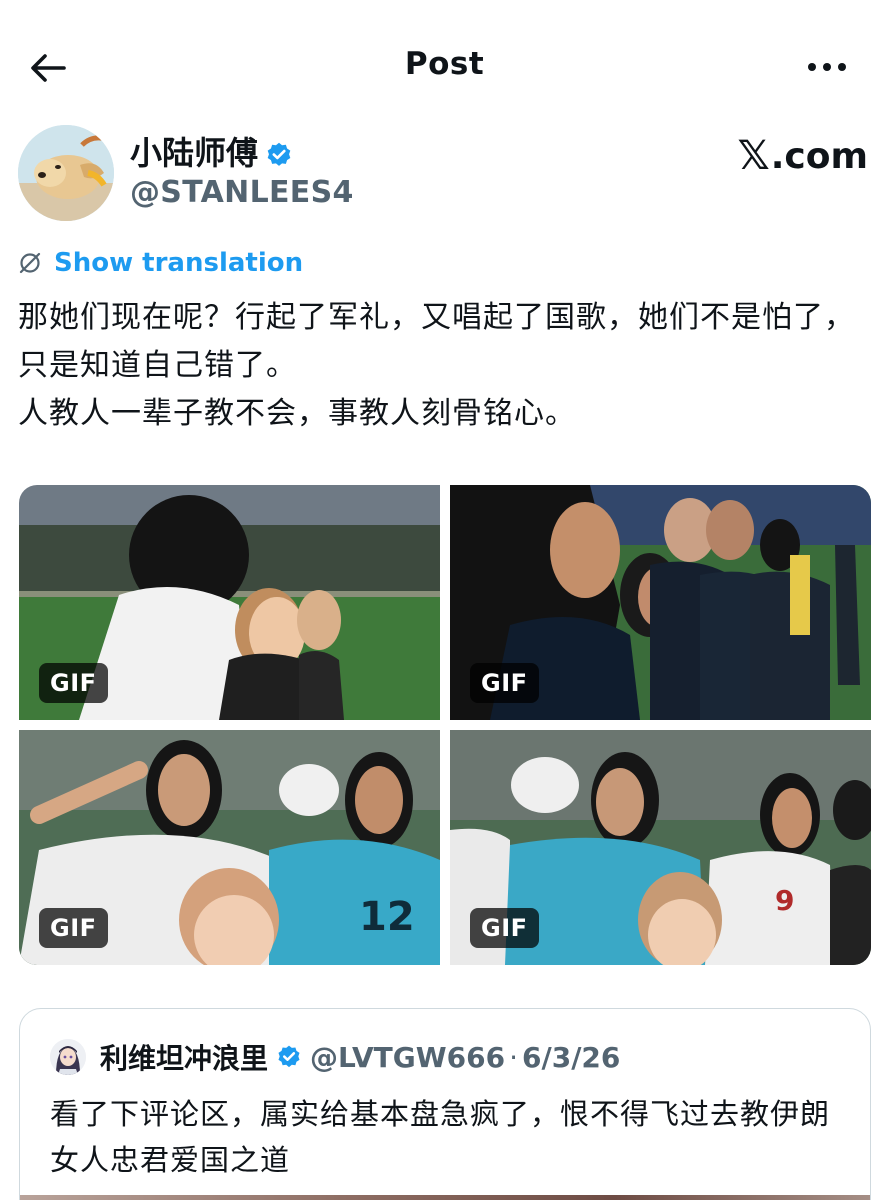 This screenshot has width=889, height=1200. I want to click on show-translation-link: Show translation, so click(160, 263).